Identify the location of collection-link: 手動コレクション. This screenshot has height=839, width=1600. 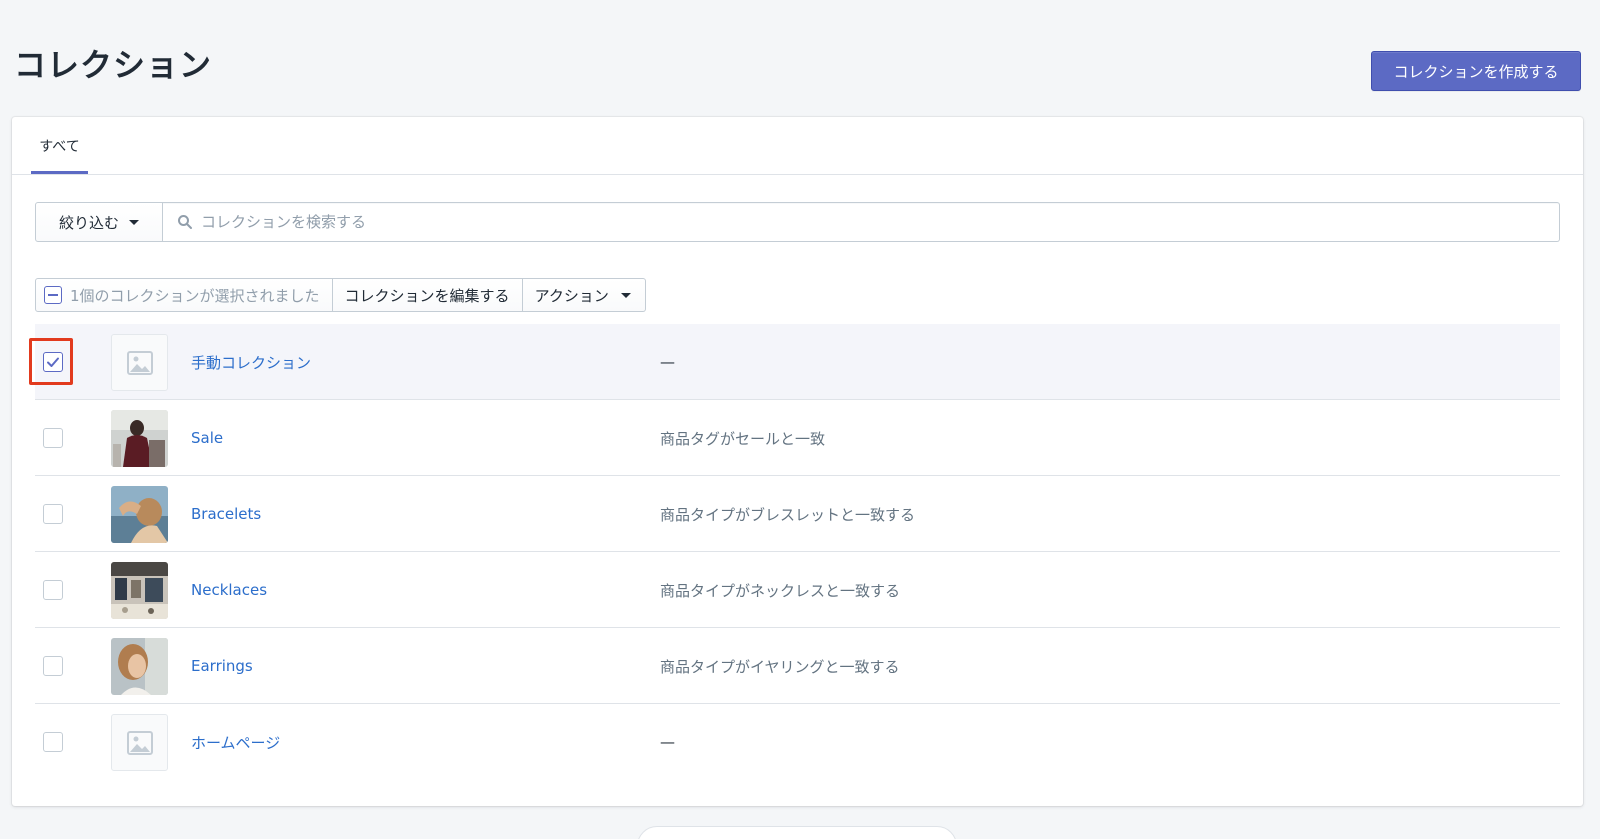
(251, 362).